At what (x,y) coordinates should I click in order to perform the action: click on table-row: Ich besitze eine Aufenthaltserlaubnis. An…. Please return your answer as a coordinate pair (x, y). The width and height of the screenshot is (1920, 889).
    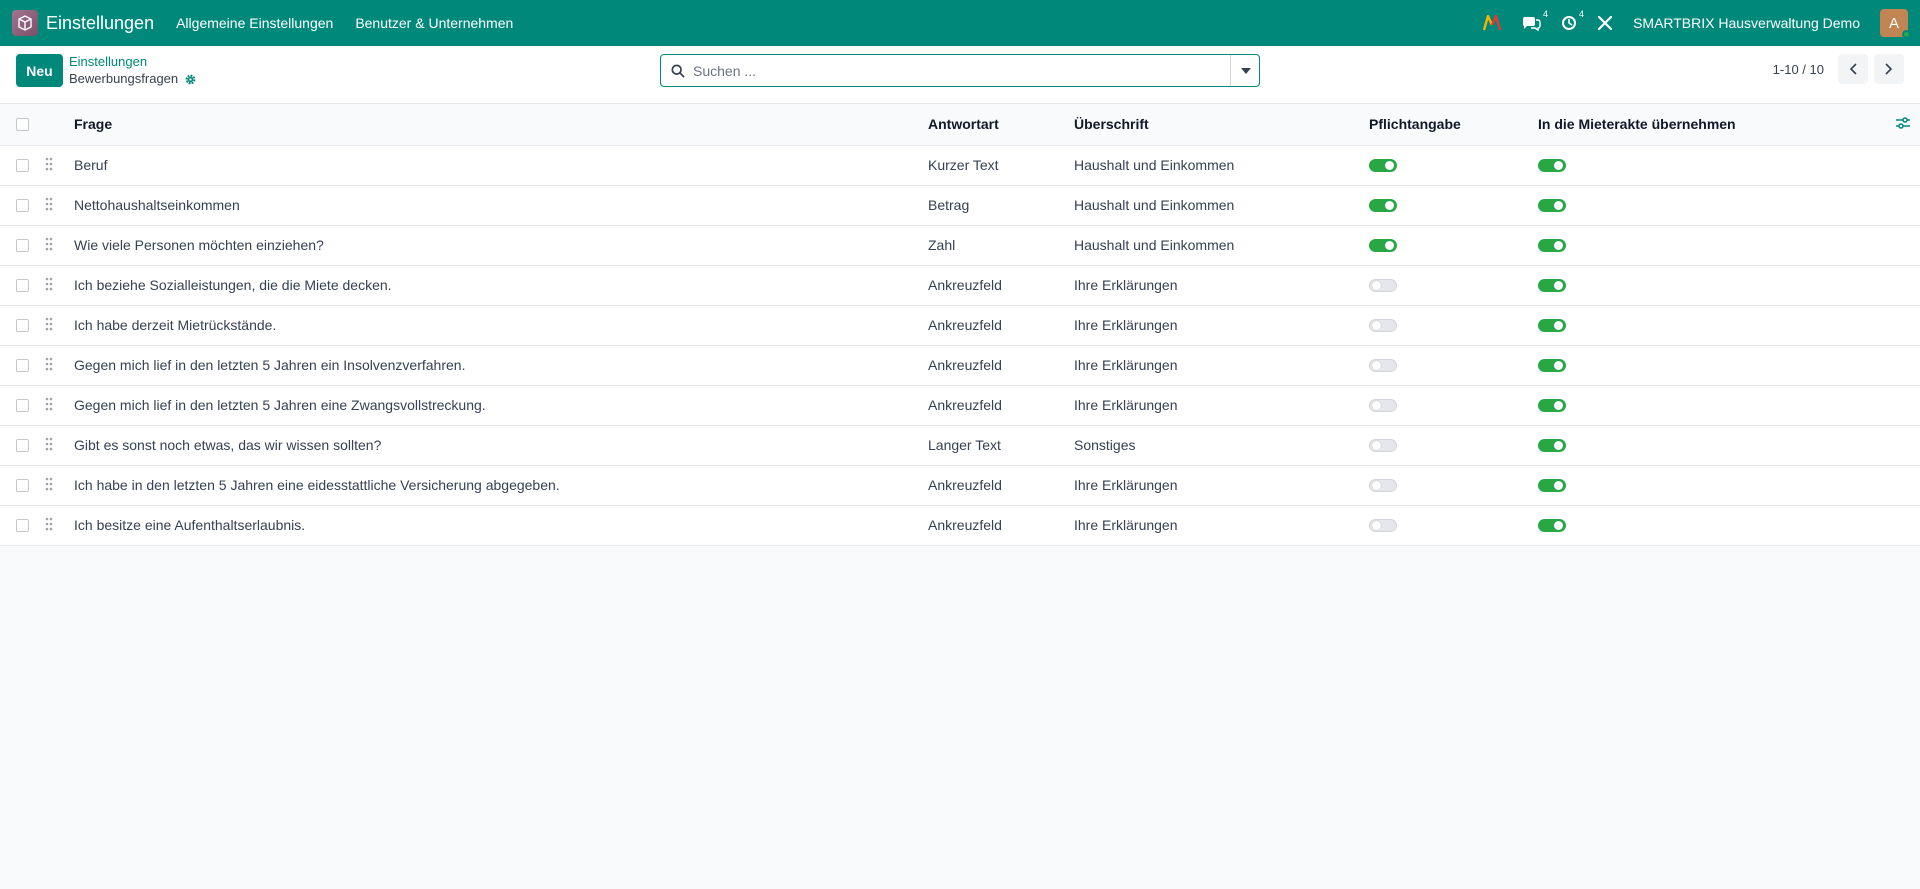
    Looking at the image, I should click on (960, 525).